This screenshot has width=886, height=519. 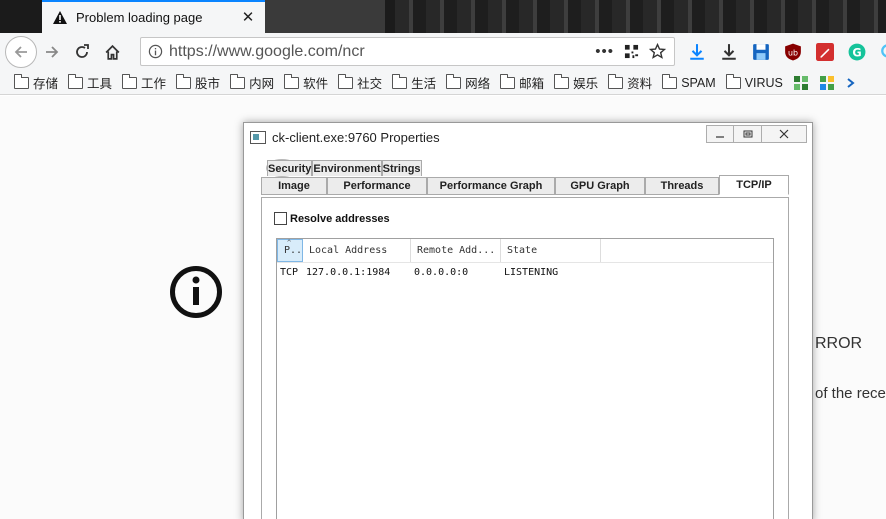 I want to click on table-row: TCP 127.0.0.1:1984 0.0.0.0:0 LISTENING, so click(x=525, y=272).